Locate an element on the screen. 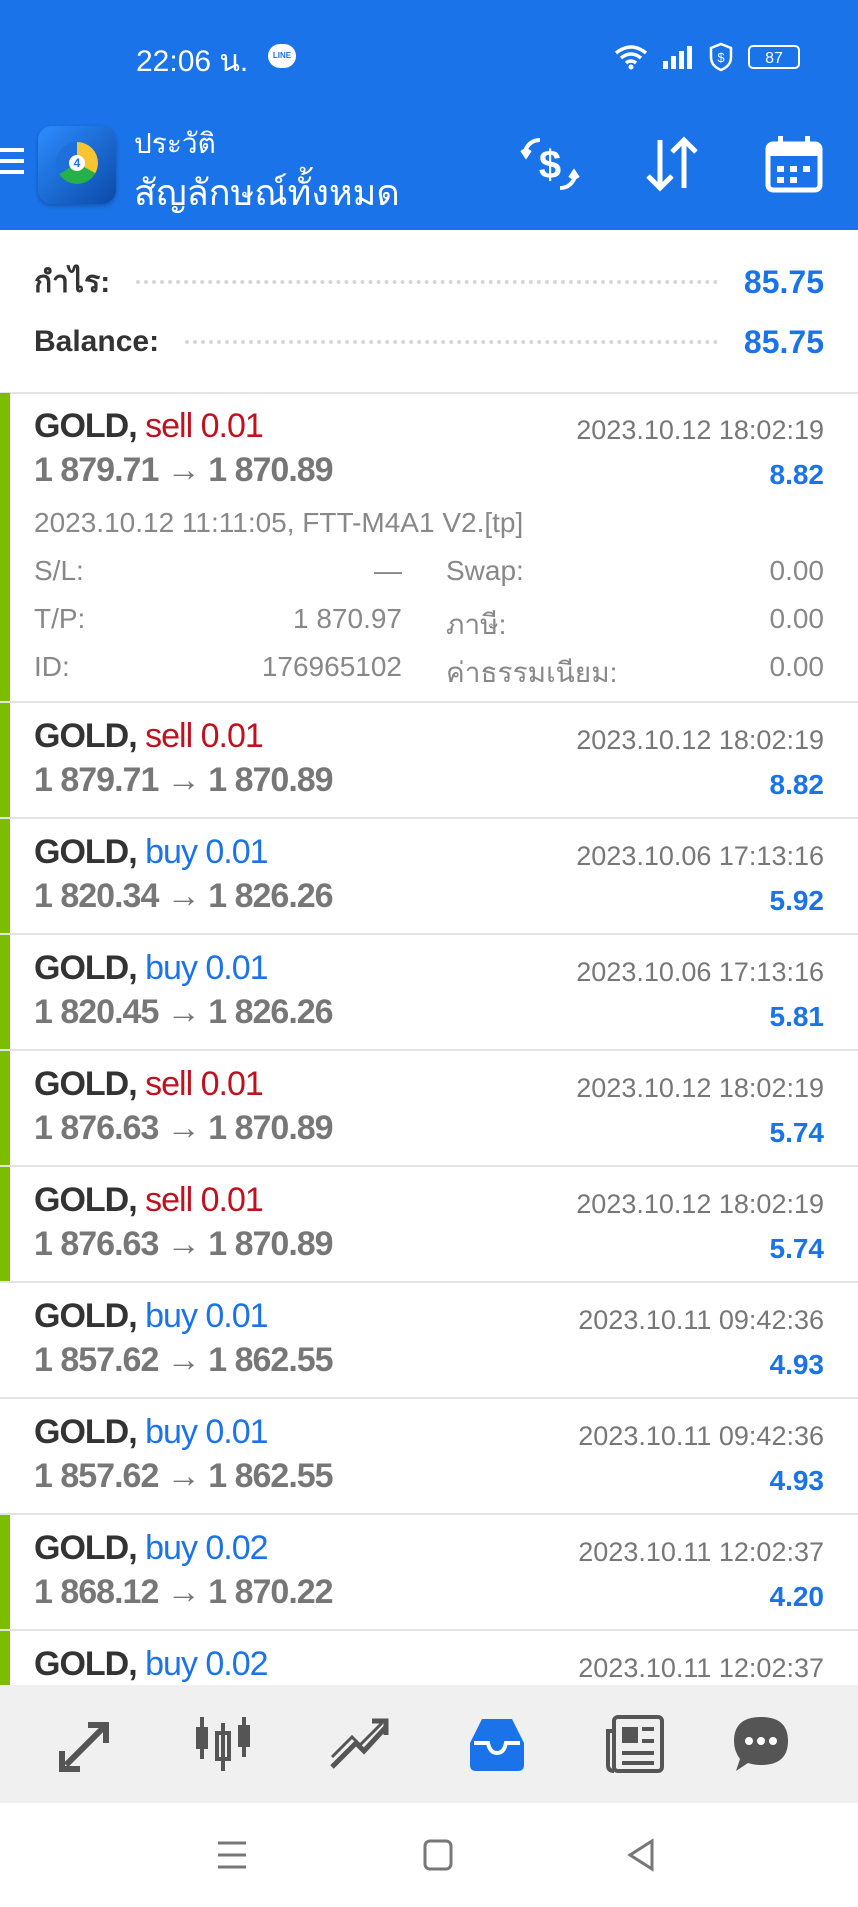 The image size is (858, 1907). trade-prices: 1 868.12 → 1 870.22 is located at coordinates (184, 1592).